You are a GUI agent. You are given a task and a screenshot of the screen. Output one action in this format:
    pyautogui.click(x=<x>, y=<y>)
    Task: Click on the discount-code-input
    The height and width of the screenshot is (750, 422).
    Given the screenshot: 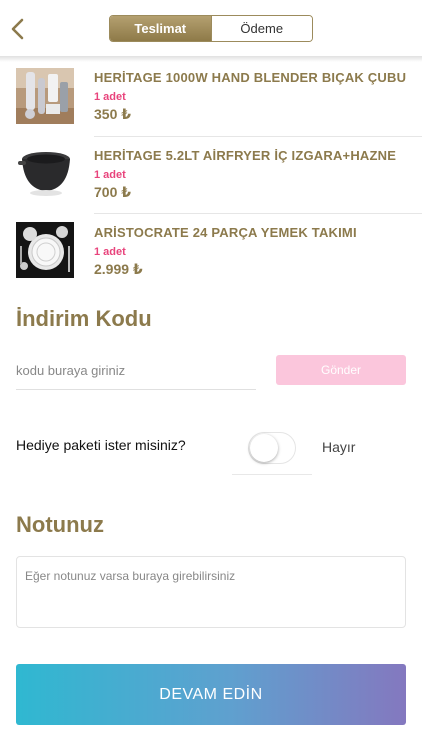 What is the action you would take?
    pyautogui.click(x=136, y=371)
    